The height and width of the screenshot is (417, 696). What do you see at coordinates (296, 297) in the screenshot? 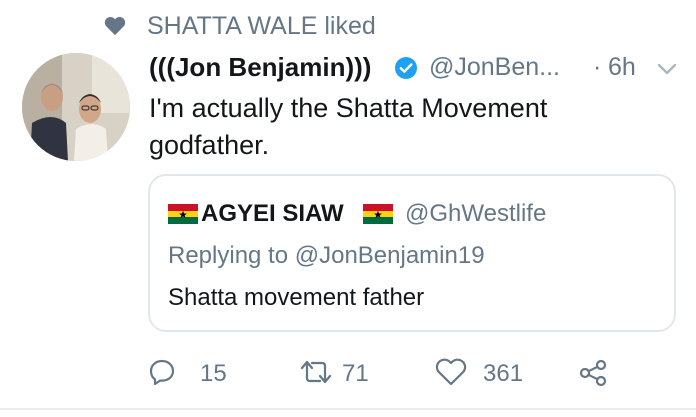
I see `quoted-tweet-text: Shatta movement father` at bounding box center [296, 297].